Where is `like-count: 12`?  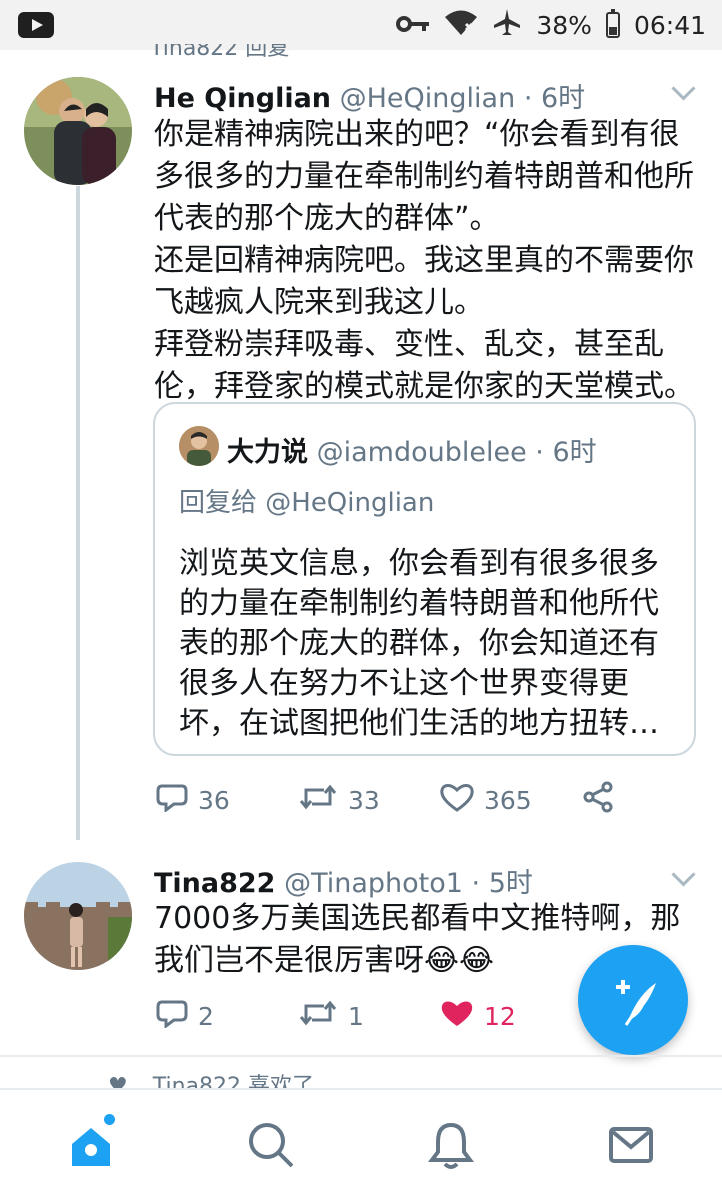
like-count: 12 is located at coordinates (500, 1016).